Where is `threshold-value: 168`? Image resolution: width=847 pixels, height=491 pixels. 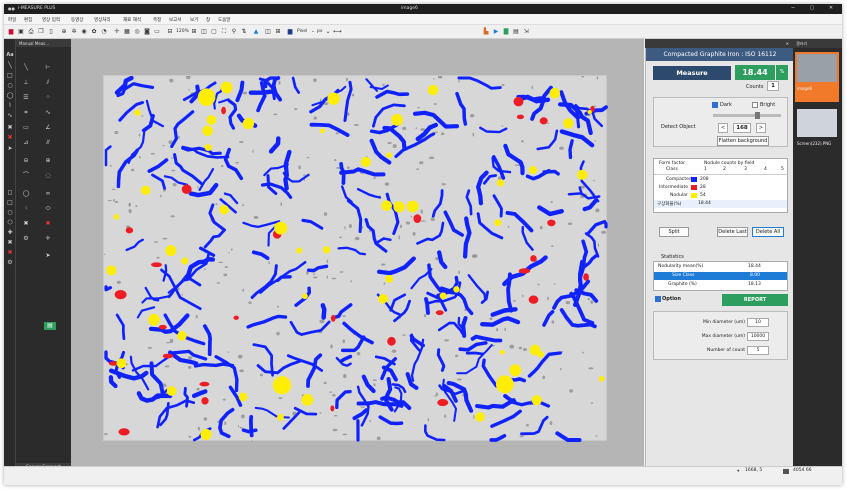 threshold-value: 168 is located at coordinates (742, 128).